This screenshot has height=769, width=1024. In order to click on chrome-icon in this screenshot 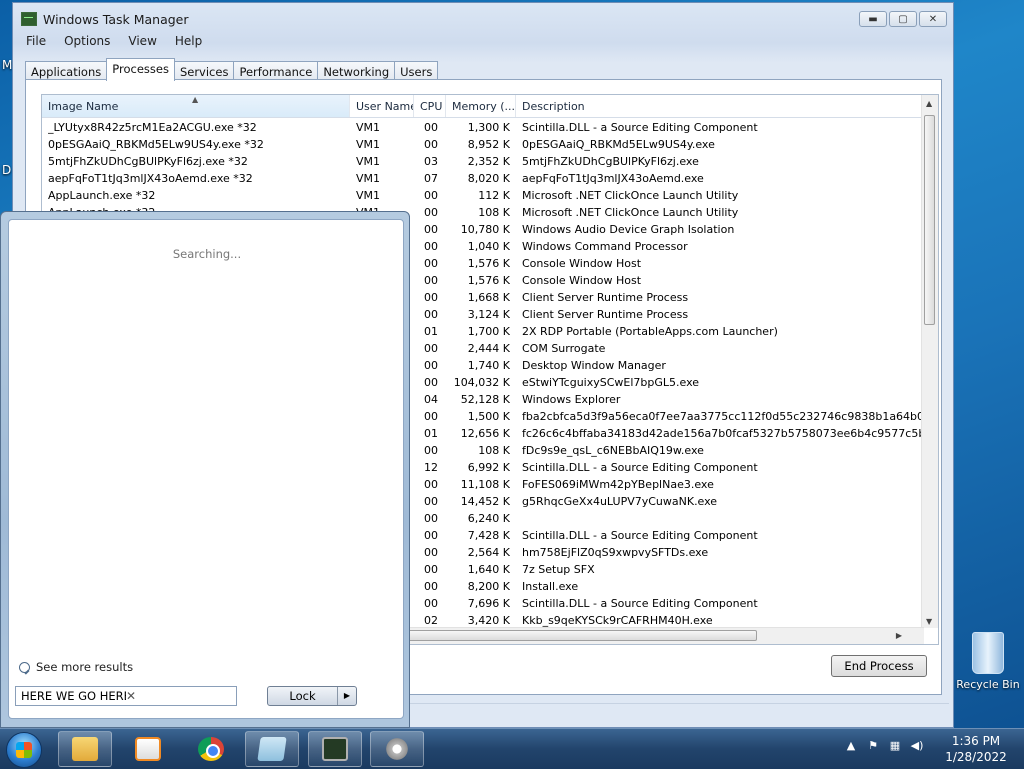, I will do `click(211, 749)`.